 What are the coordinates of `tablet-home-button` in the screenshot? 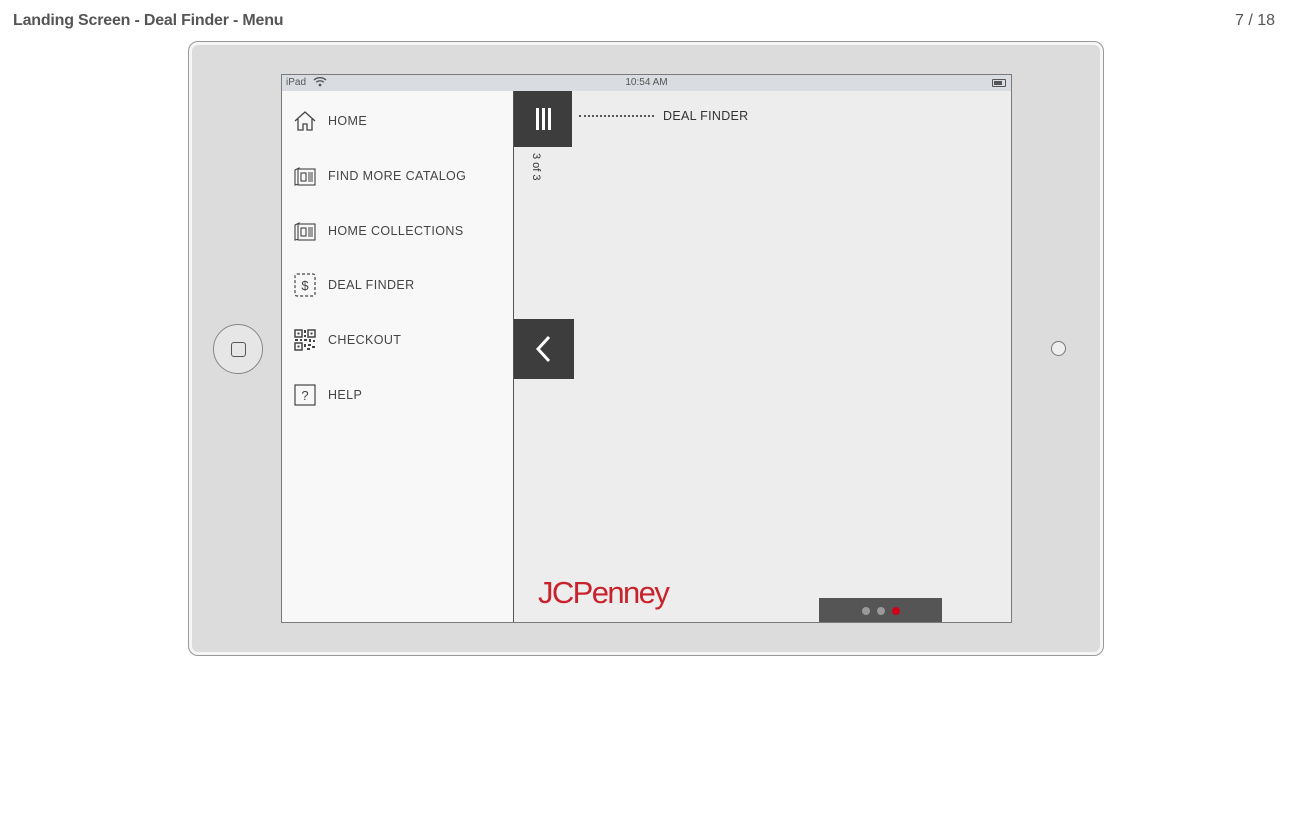 It's located at (238, 349).